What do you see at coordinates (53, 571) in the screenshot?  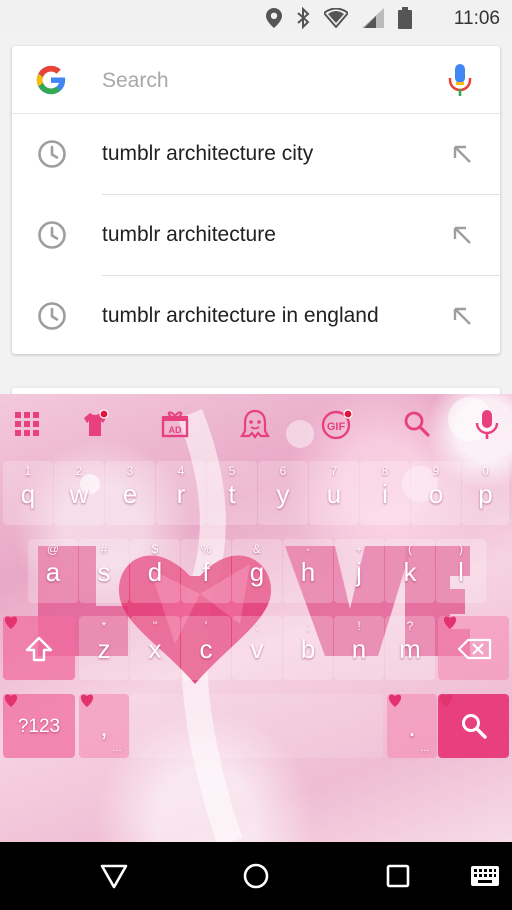 I see `key-a: @ a` at bounding box center [53, 571].